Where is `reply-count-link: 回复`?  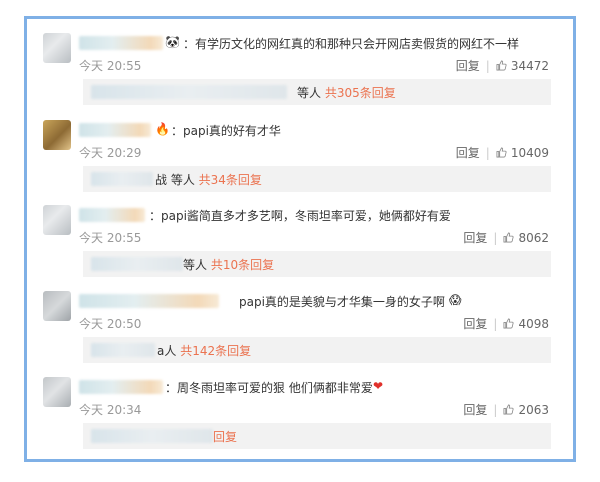
reply-count-link: 回复 is located at coordinates (225, 437).